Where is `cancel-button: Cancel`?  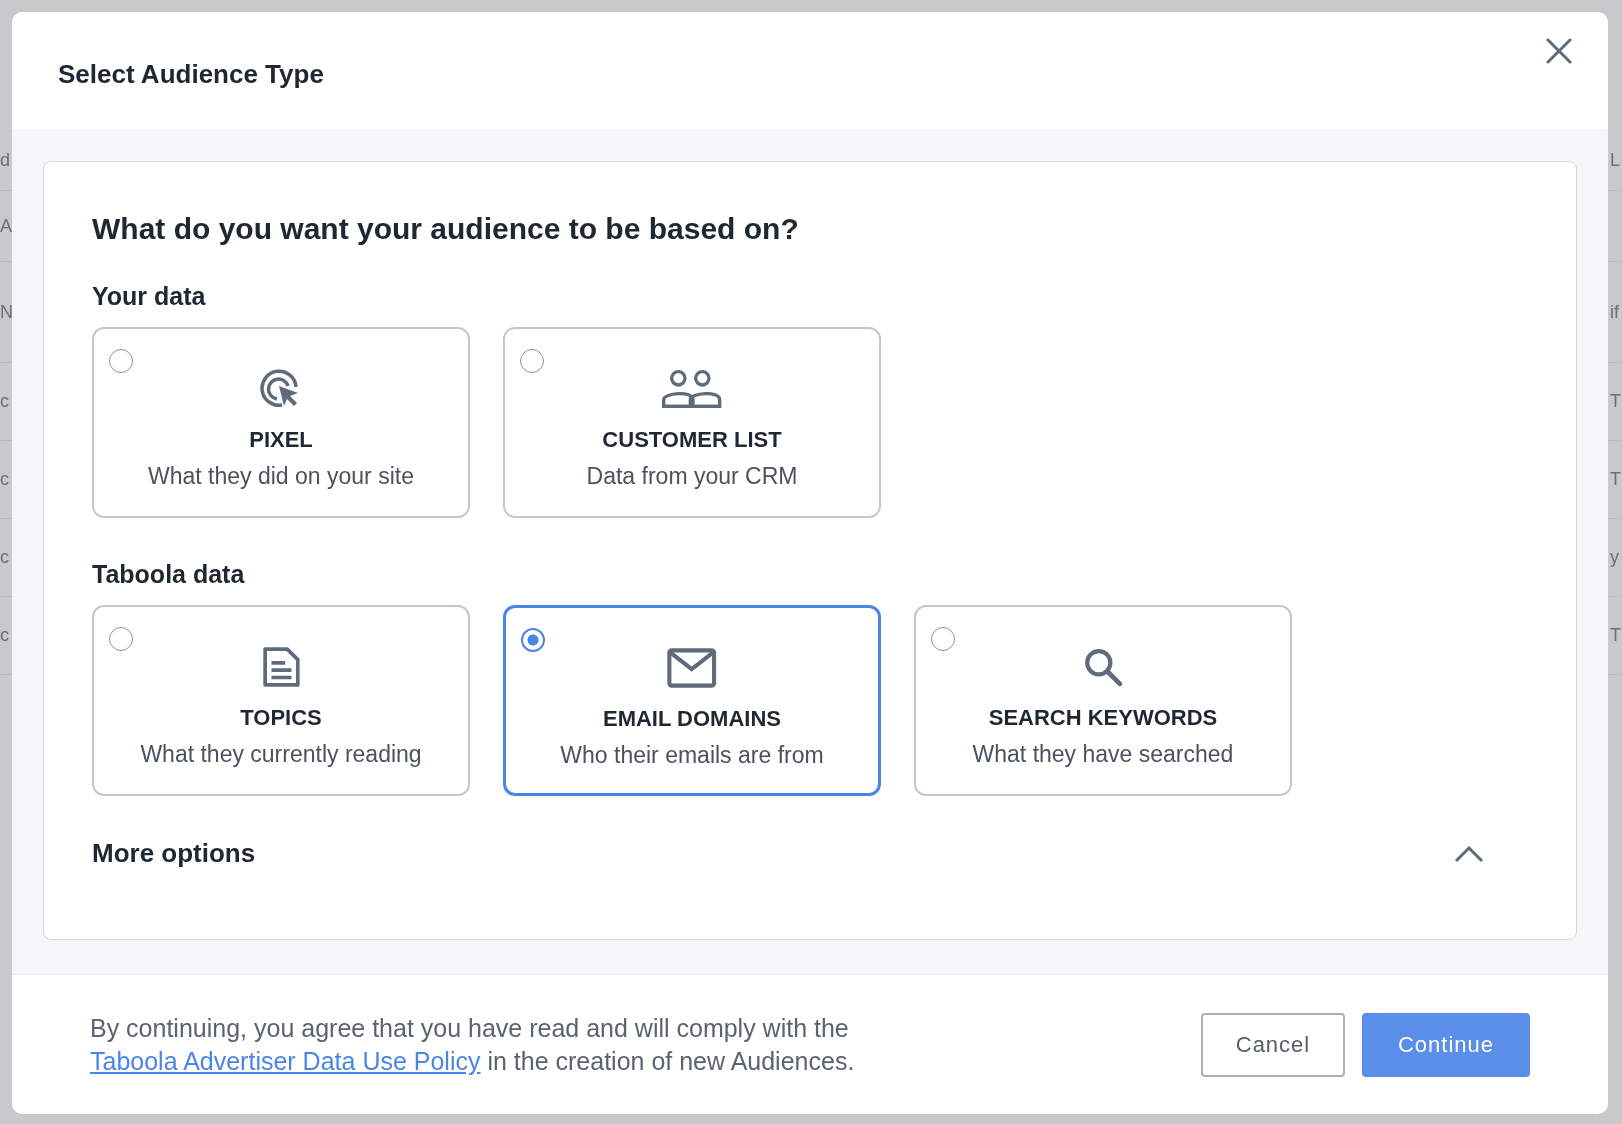
cancel-button: Cancel is located at coordinates (1273, 1044).